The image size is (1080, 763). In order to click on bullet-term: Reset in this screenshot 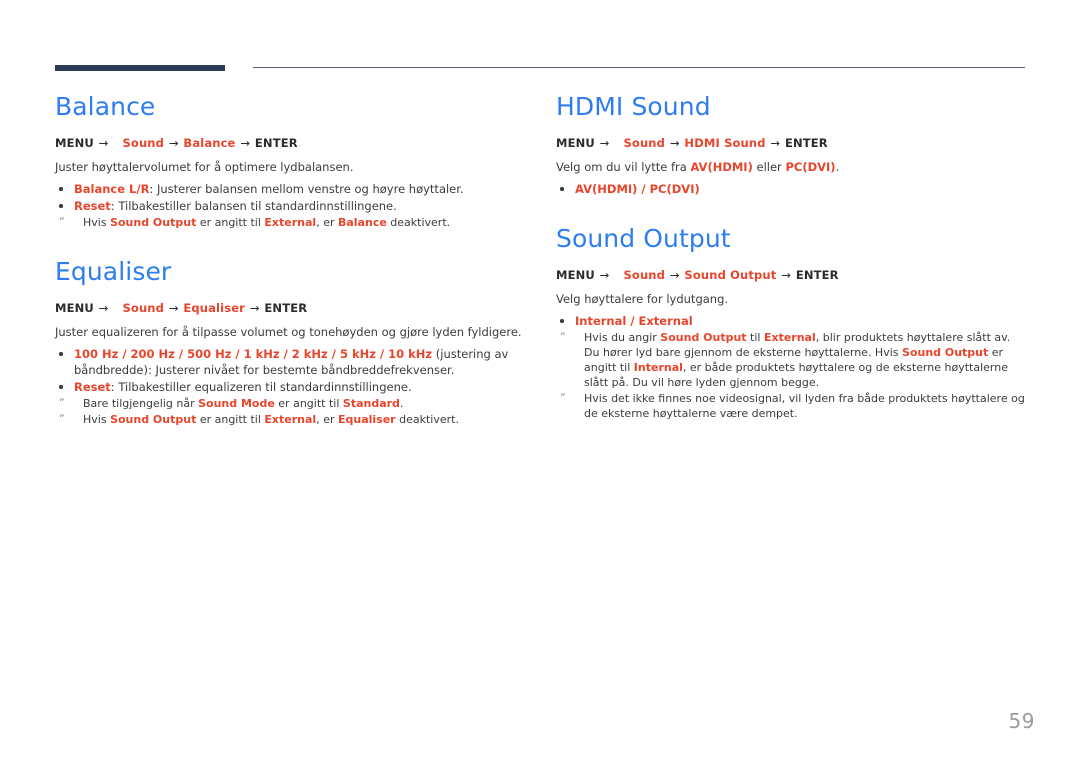, I will do `click(92, 206)`.